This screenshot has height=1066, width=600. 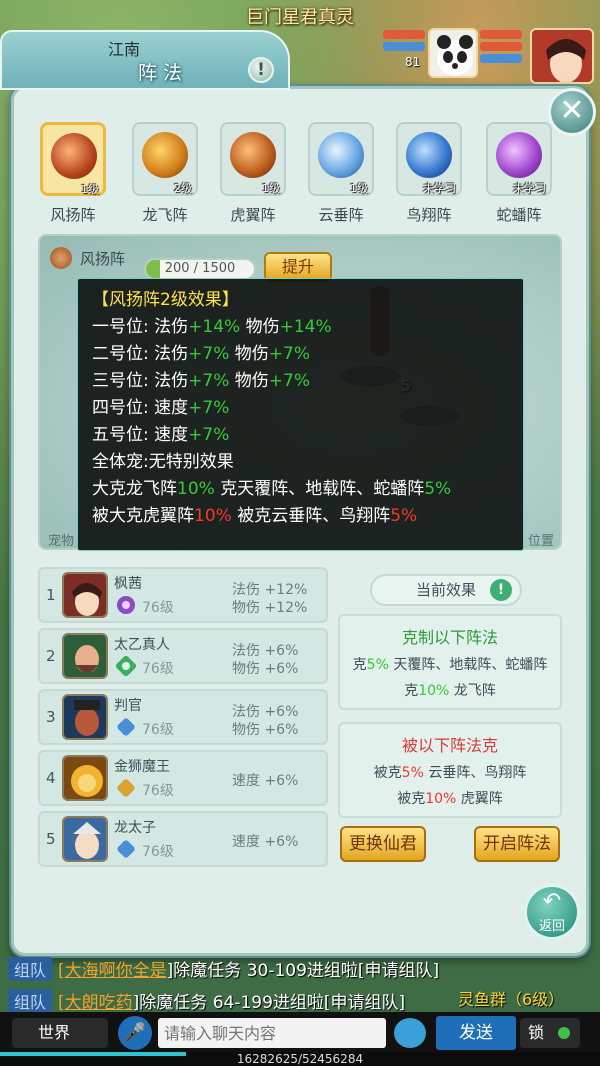 What do you see at coordinates (161, 435) in the screenshot?
I see `tooltip-line-5: 五号位: 速度+7%` at bounding box center [161, 435].